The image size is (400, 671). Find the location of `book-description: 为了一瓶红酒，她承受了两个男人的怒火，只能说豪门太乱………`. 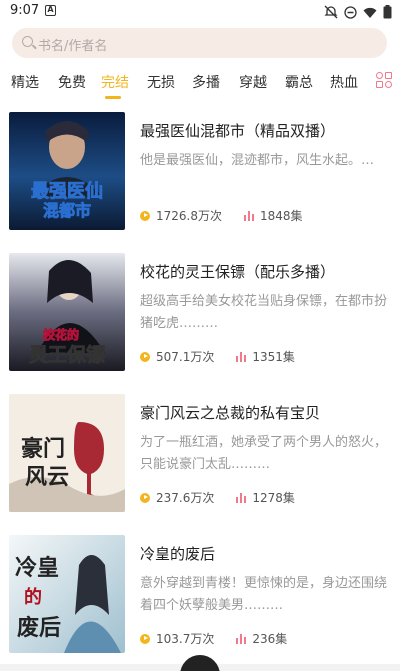

book-description: 为了一瓶红酒，她承受了两个男人的怒火，只能说豪门太乱……… is located at coordinates (264, 453).